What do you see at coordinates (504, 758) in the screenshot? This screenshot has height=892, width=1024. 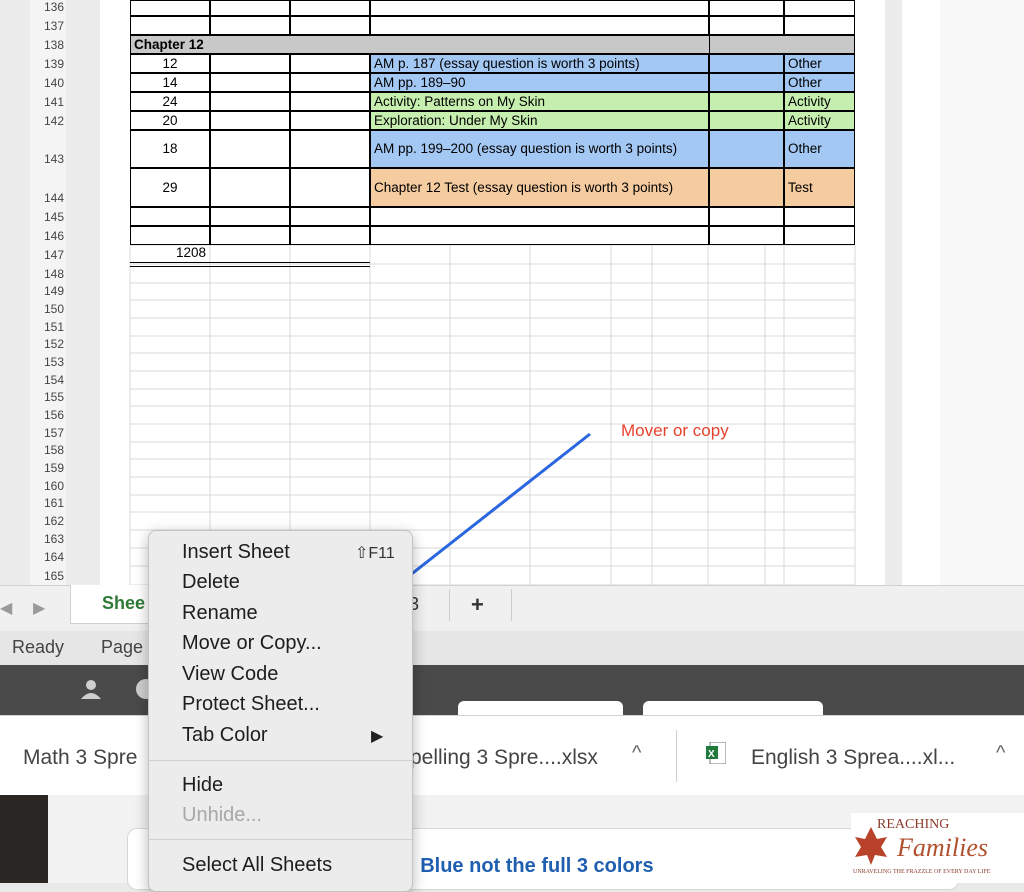 I see `download-item-spelling: pelling 3 Spre....xlsx` at bounding box center [504, 758].